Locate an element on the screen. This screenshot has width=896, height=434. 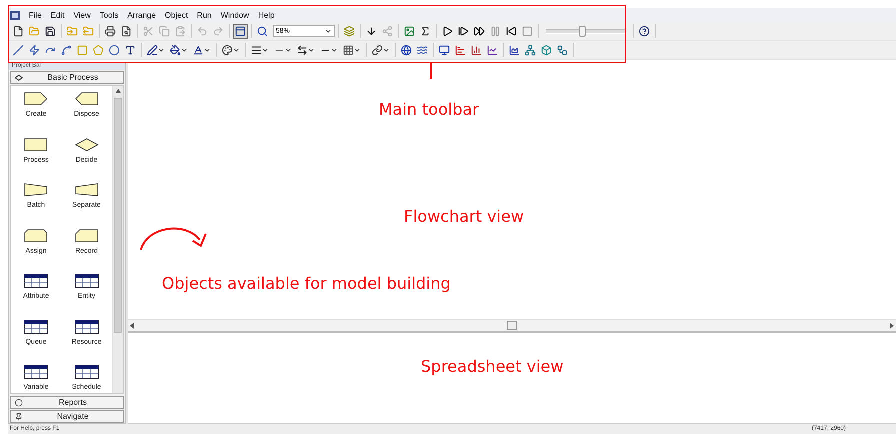
record-shape-icon is located at coordinates (86, 235).